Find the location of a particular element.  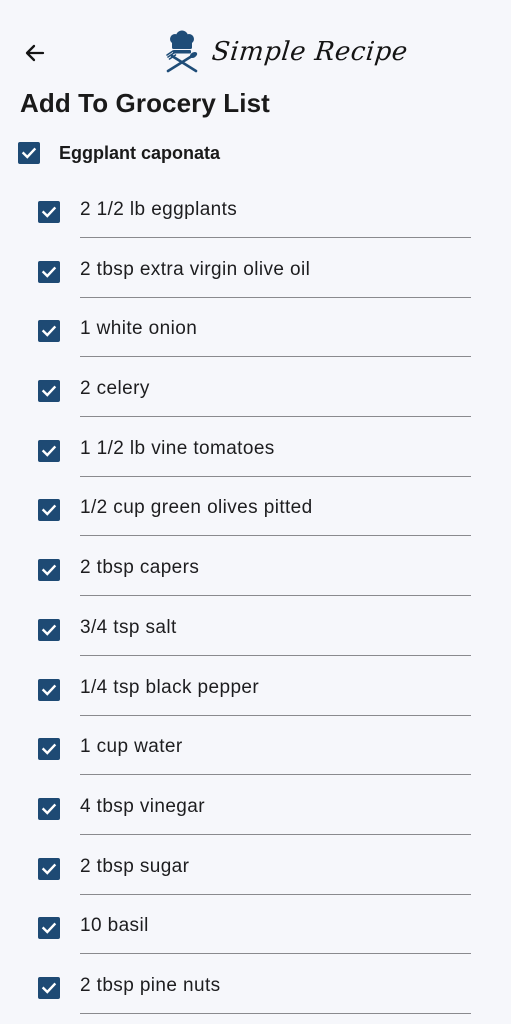

ingredient-label: 1/2 cup green olives pitted is located at coordinates (196, 508).